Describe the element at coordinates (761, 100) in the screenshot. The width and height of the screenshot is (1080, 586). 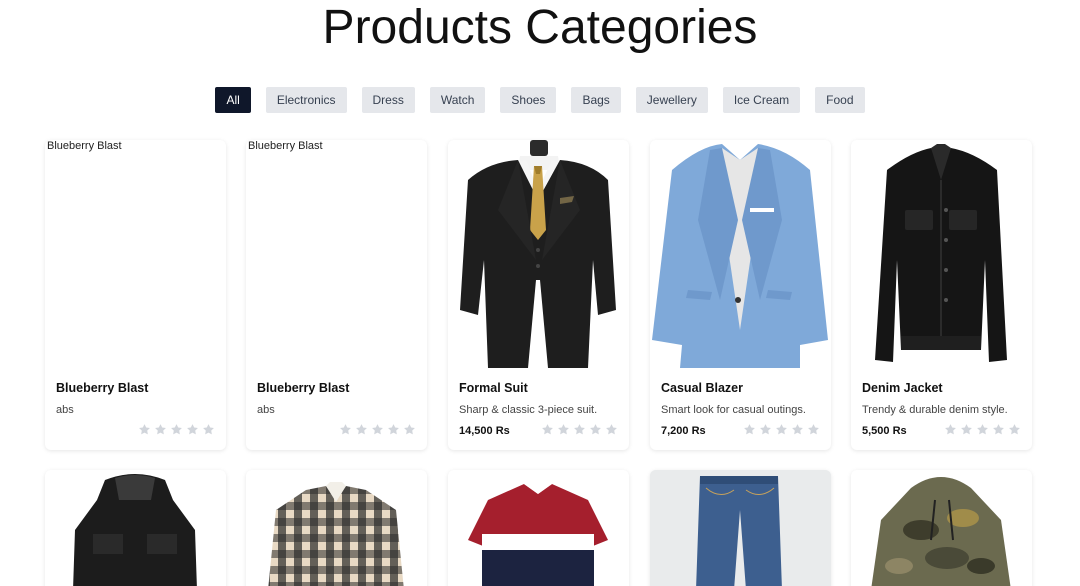
I see `filter-ice-cream: Ice Cream` at that location.